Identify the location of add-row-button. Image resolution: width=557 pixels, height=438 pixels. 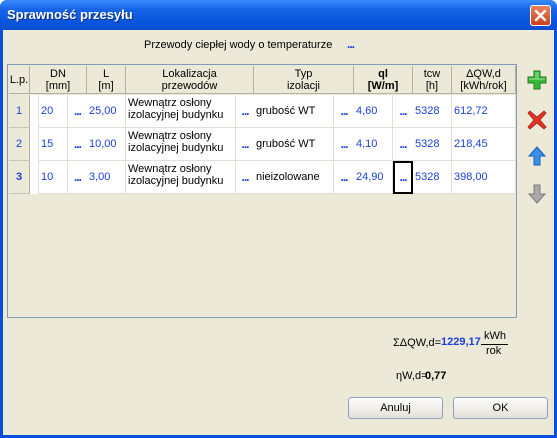
(537, 80).